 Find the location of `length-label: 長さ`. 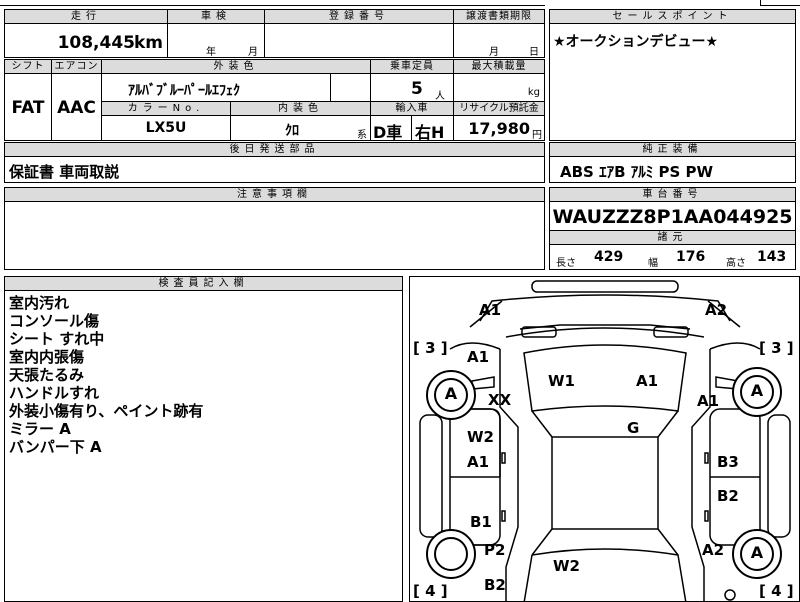

length-label: 長さ is located at coordinates (566, 263).